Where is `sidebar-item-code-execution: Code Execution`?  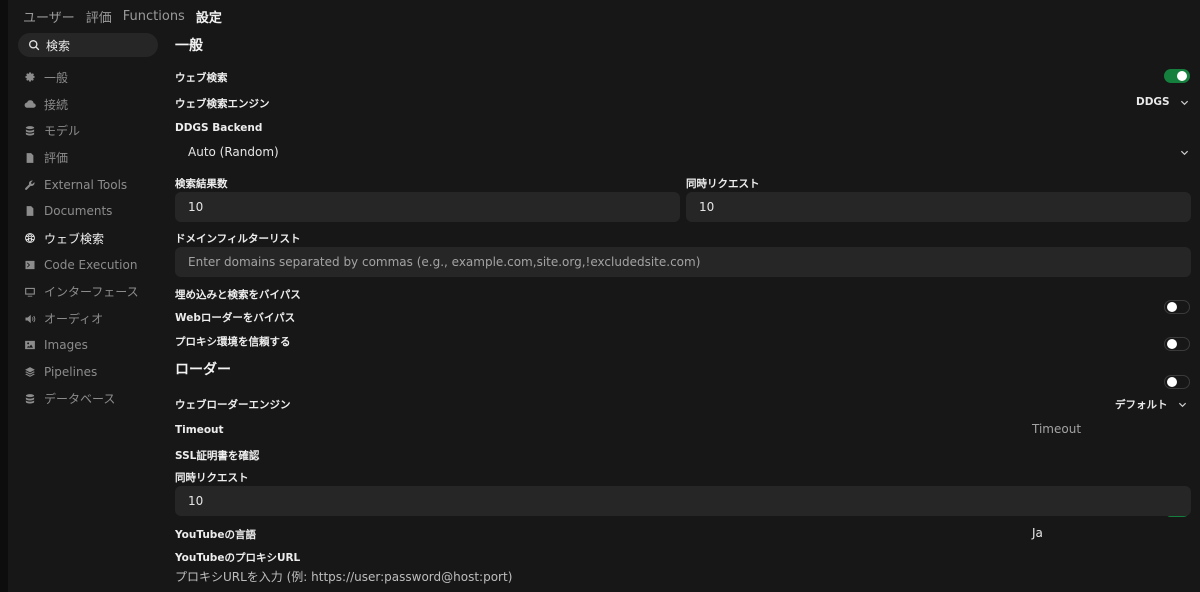
sidebar-item-code-execution: Code Execution is located at coordinates (88, 265).